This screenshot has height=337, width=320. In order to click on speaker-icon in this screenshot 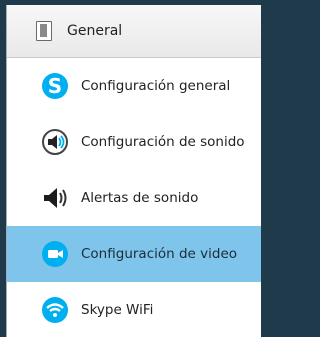, I will do `click(55, 198)`.